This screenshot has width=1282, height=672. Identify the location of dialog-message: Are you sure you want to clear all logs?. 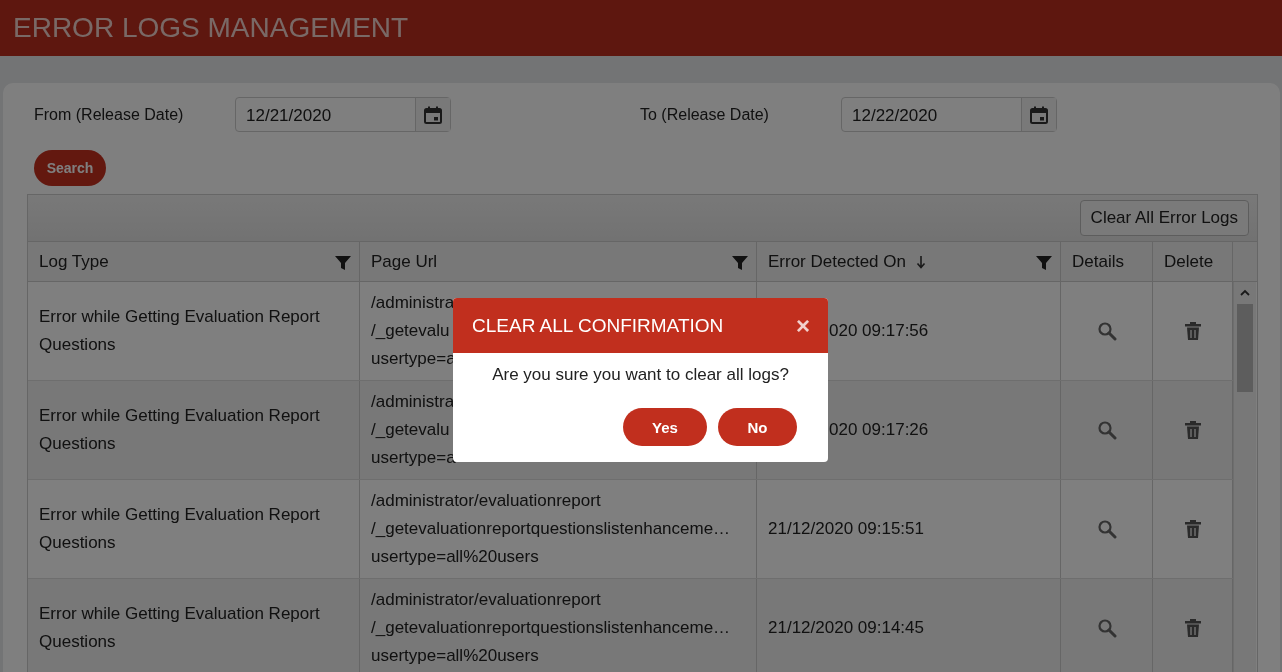
(640, 375).